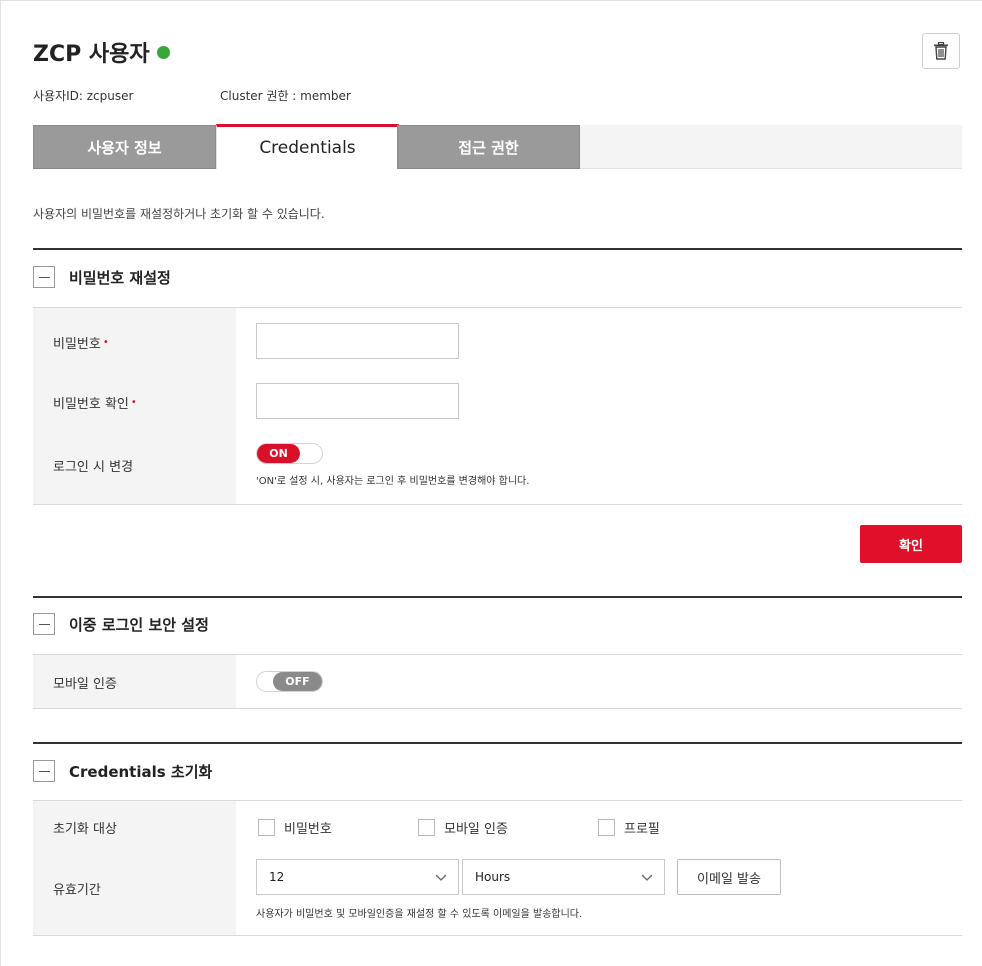 The image size is (982, 966). I want to click on confirm-button: 확인, so click(911, 544).